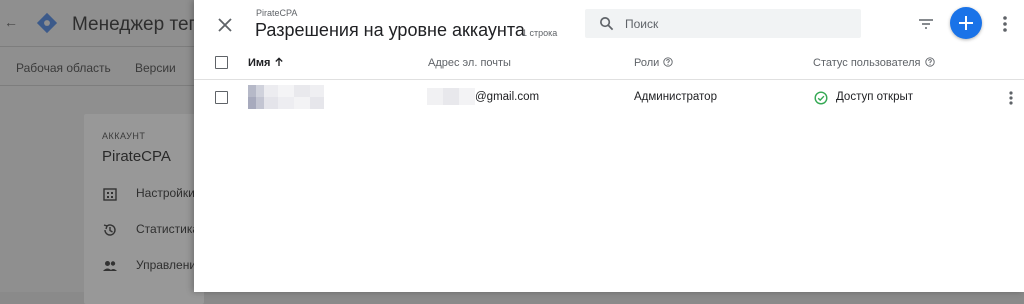 The image size is (1024, 304). I want to click on app-nav-tabs: Рабочая область Версии, so click(97, 66).